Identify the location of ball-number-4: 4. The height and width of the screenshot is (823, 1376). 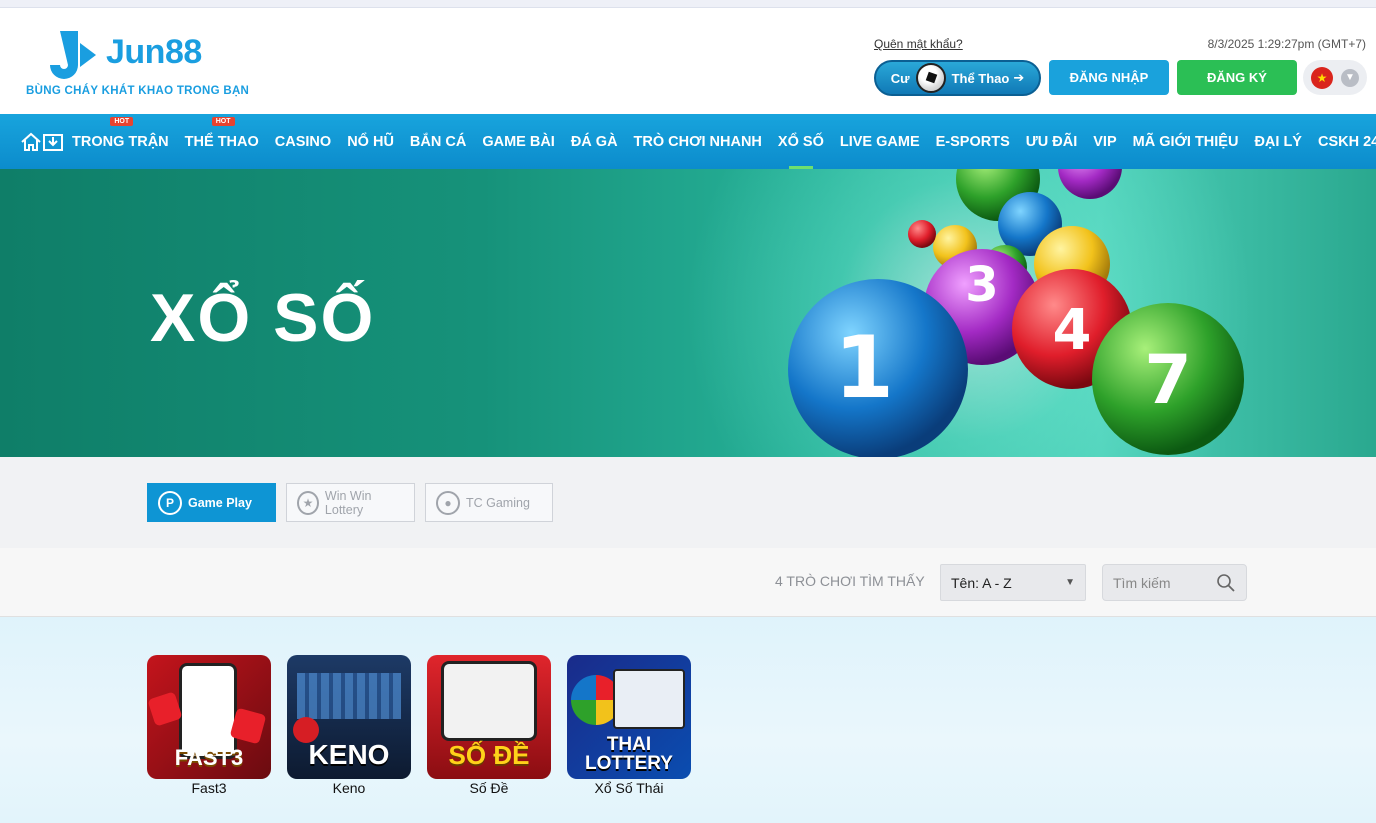
(1072, 330).